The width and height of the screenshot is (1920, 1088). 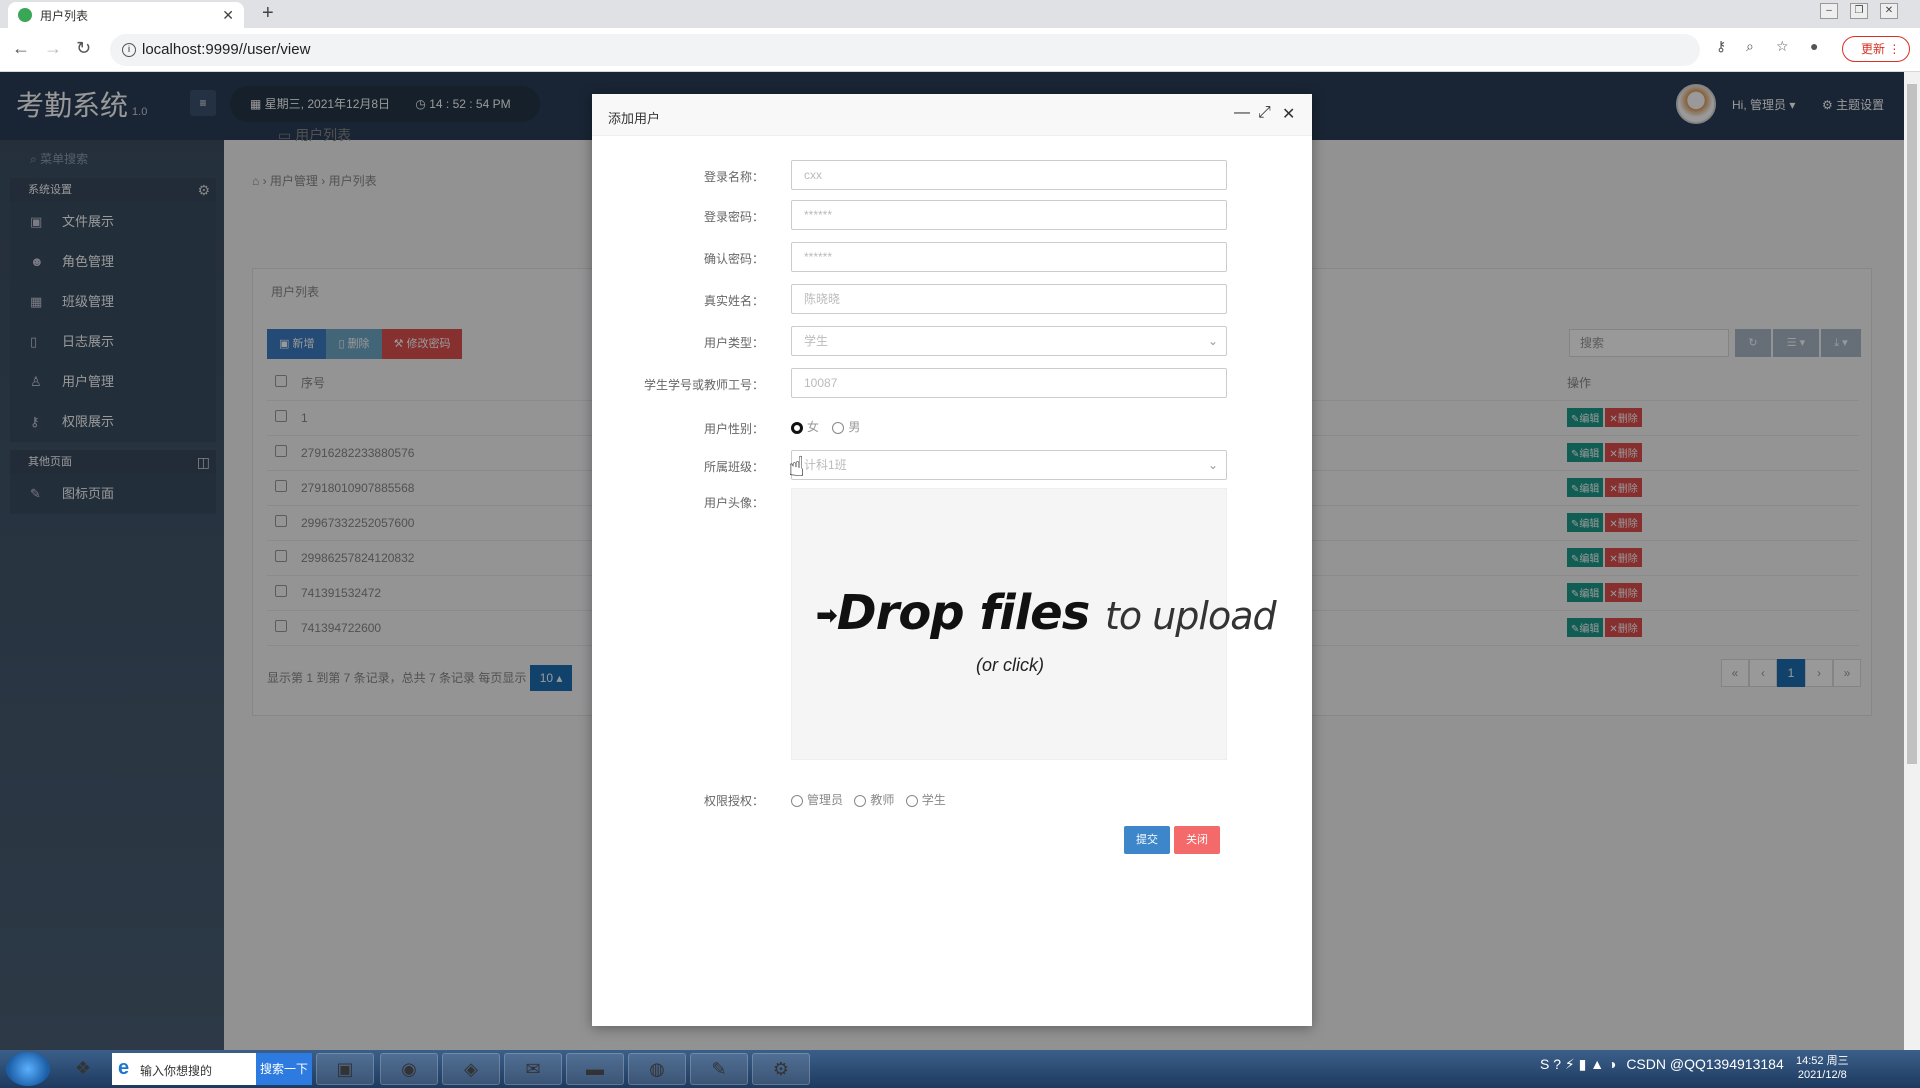 I want to click on reload-icon: ↻, so click(x=83, y=48).